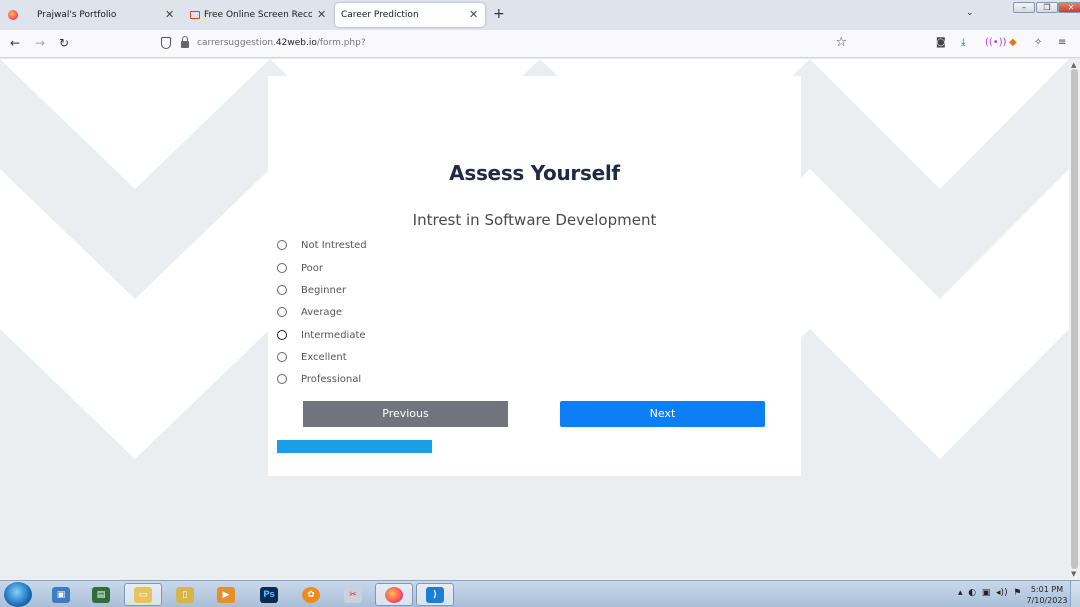  I want to click on option-average: Average, so click(309, 312).